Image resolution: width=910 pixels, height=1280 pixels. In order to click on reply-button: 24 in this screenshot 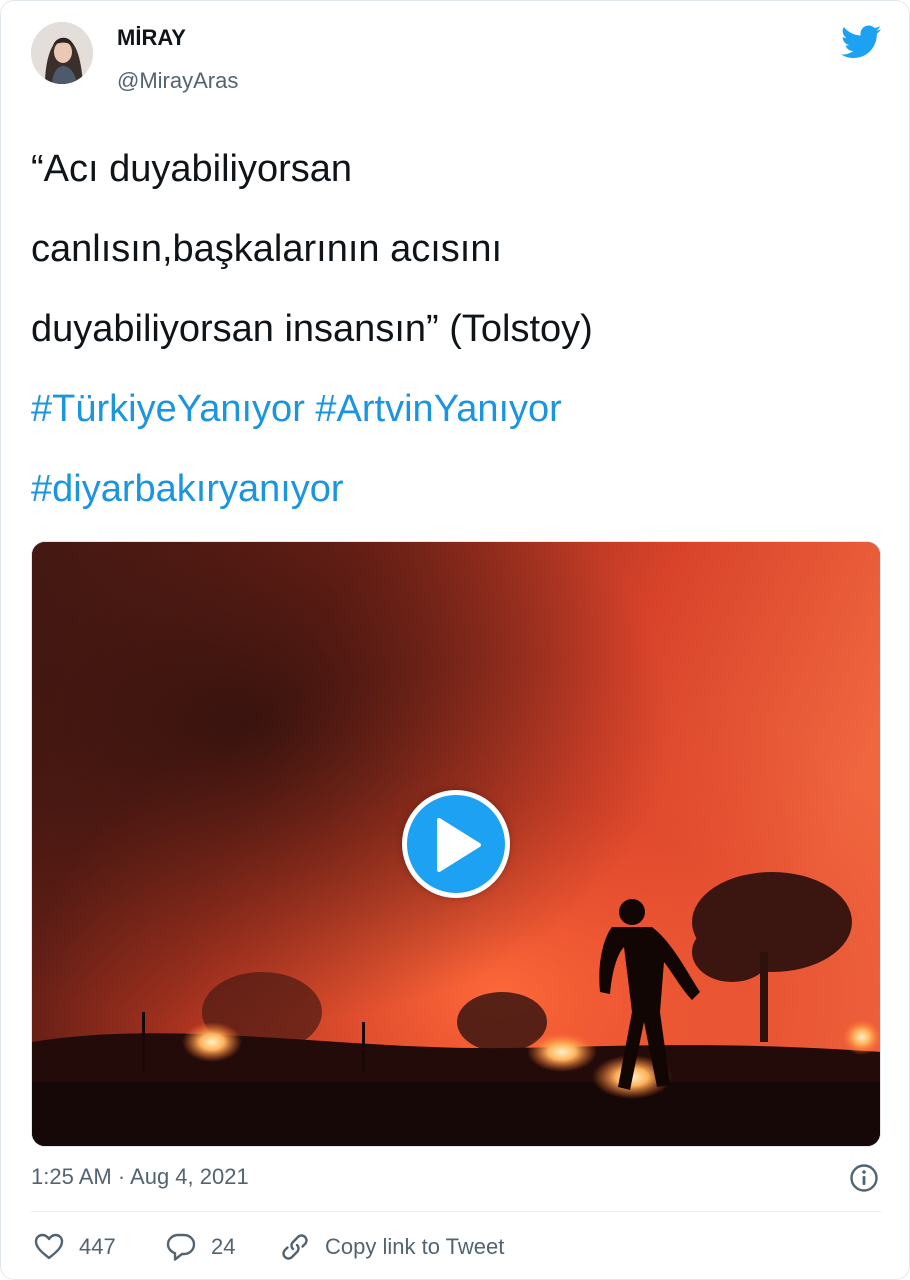, I will do `click(200, 1247)`.